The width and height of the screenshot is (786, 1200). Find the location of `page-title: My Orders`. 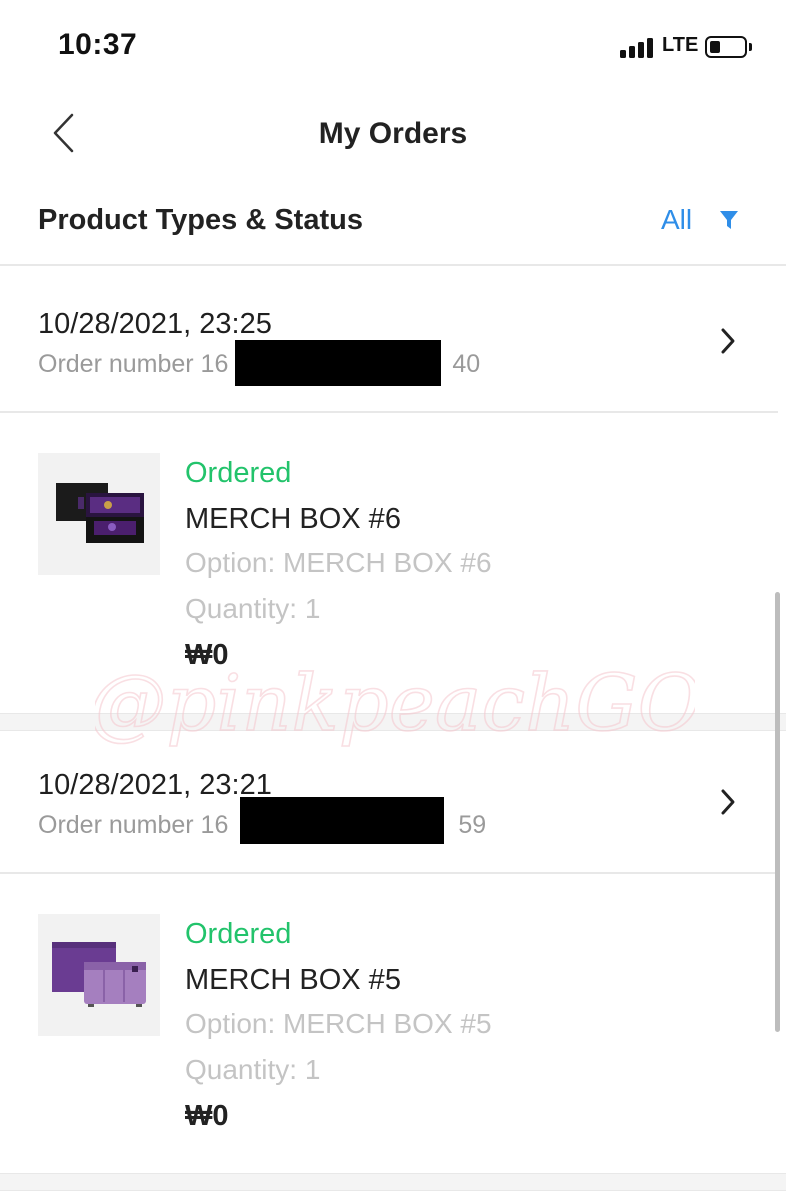

page-title: My Orders is located at coordinates (393, 133).